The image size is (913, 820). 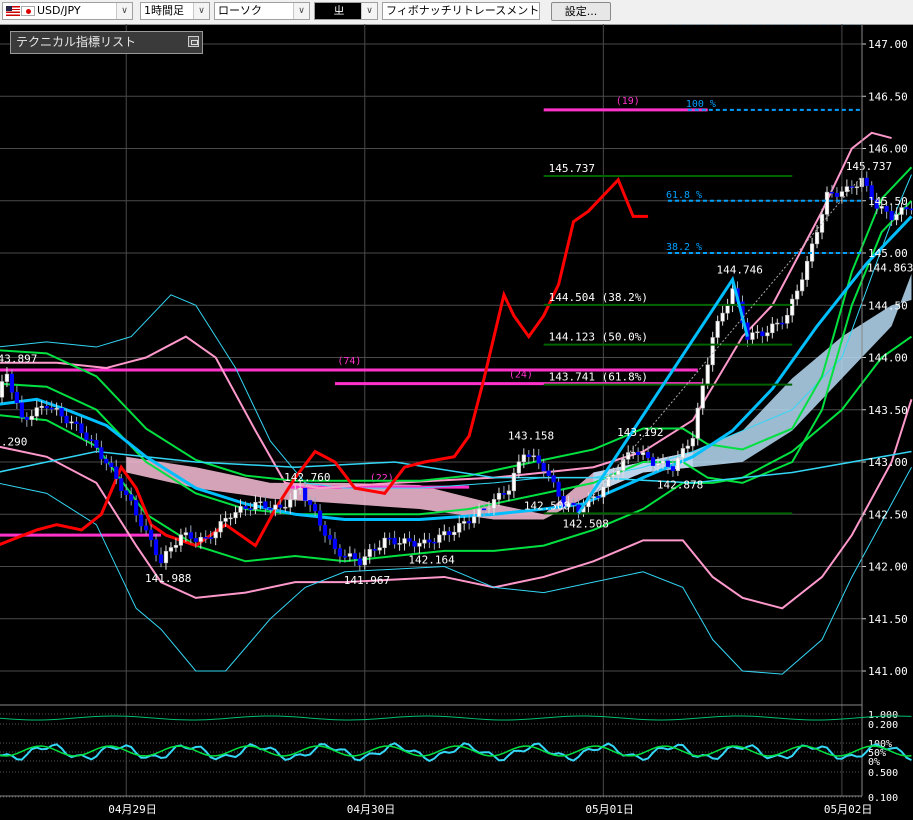 What do you see at coordinates (598, 297) in the screenshot?
I see `fib-level-label: 144.504 (38.2%)` at bounding box center [598, 297].